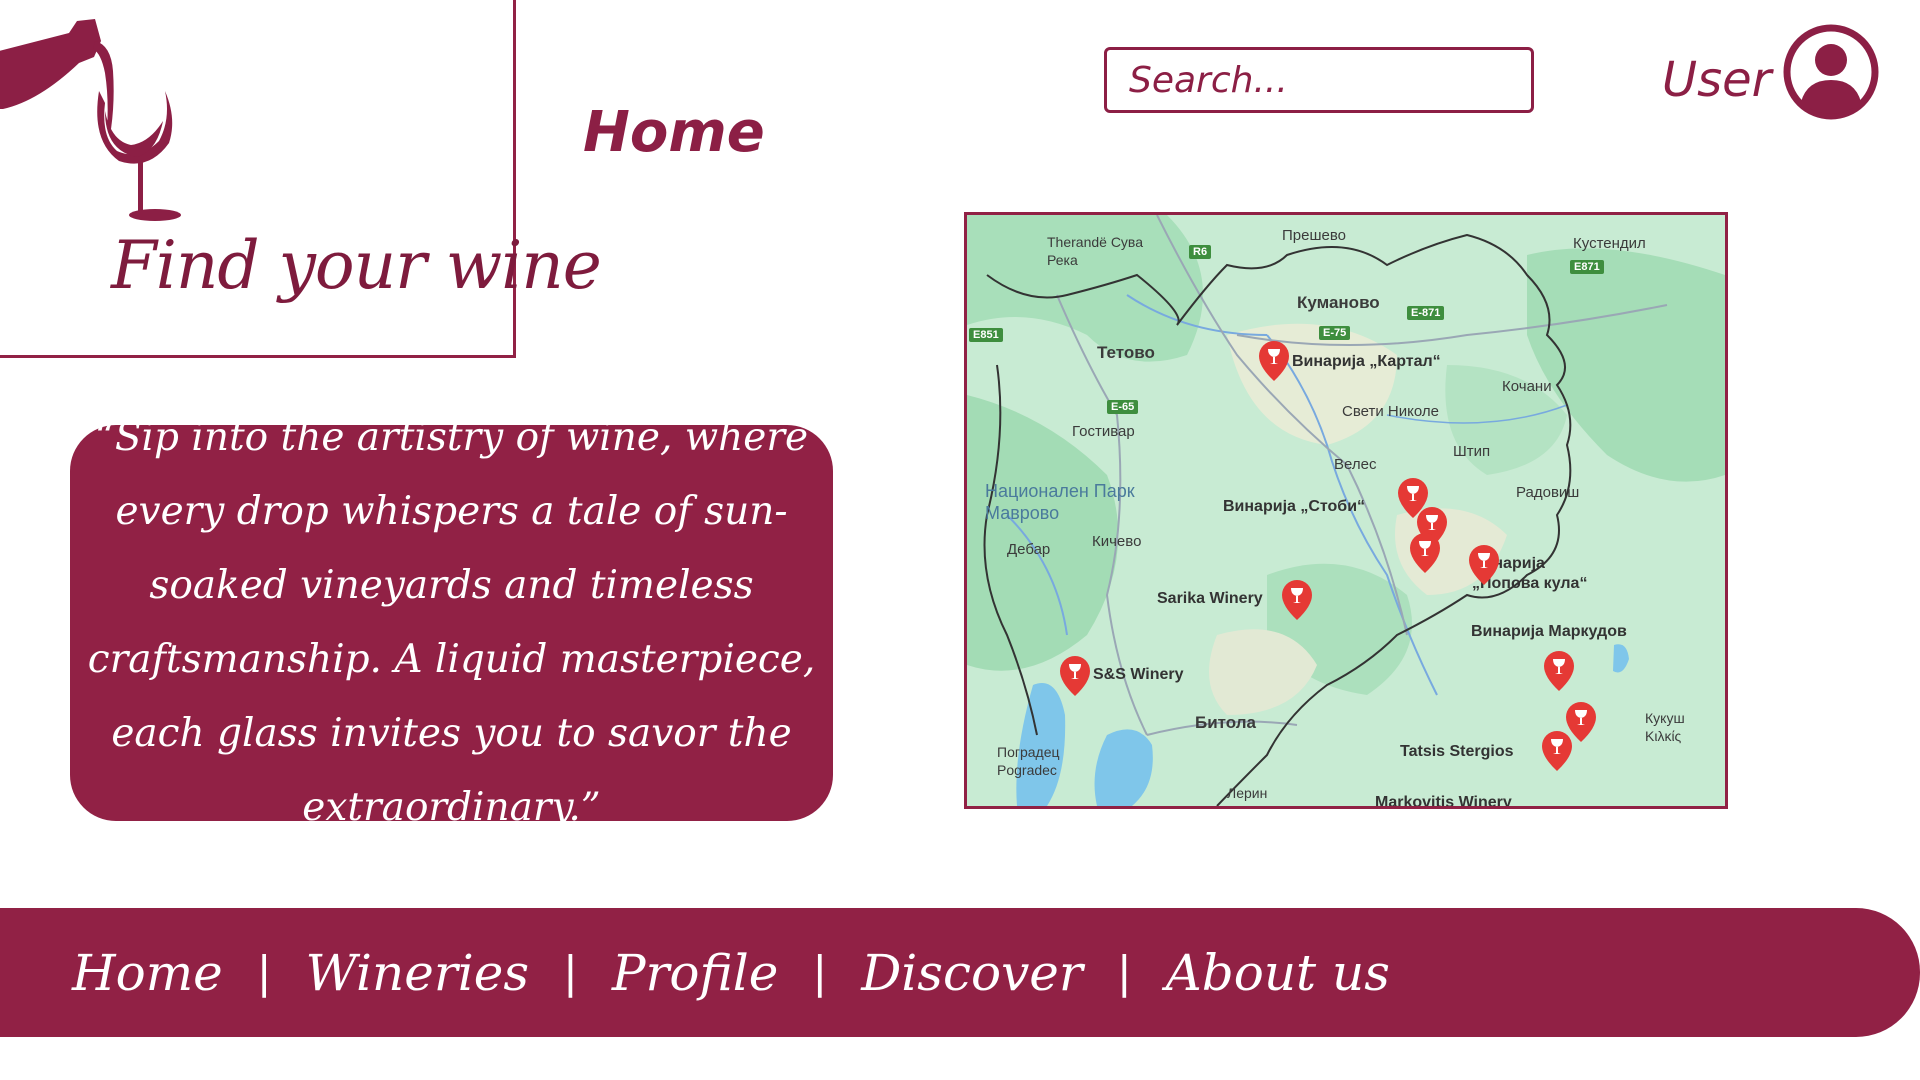  I want to click on map-label-kukush: Кукуш Κιλκίς, so click(1665, 727).